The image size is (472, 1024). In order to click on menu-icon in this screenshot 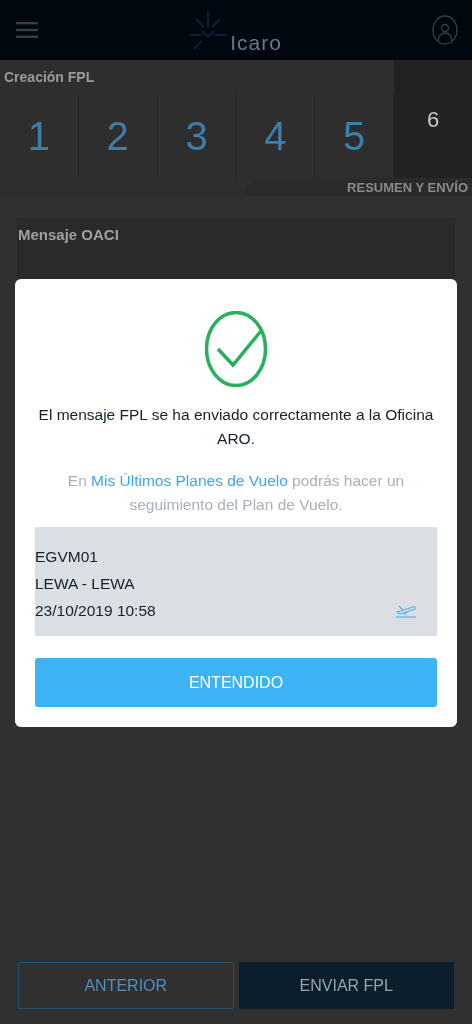, I will do `click(27, 30)`.